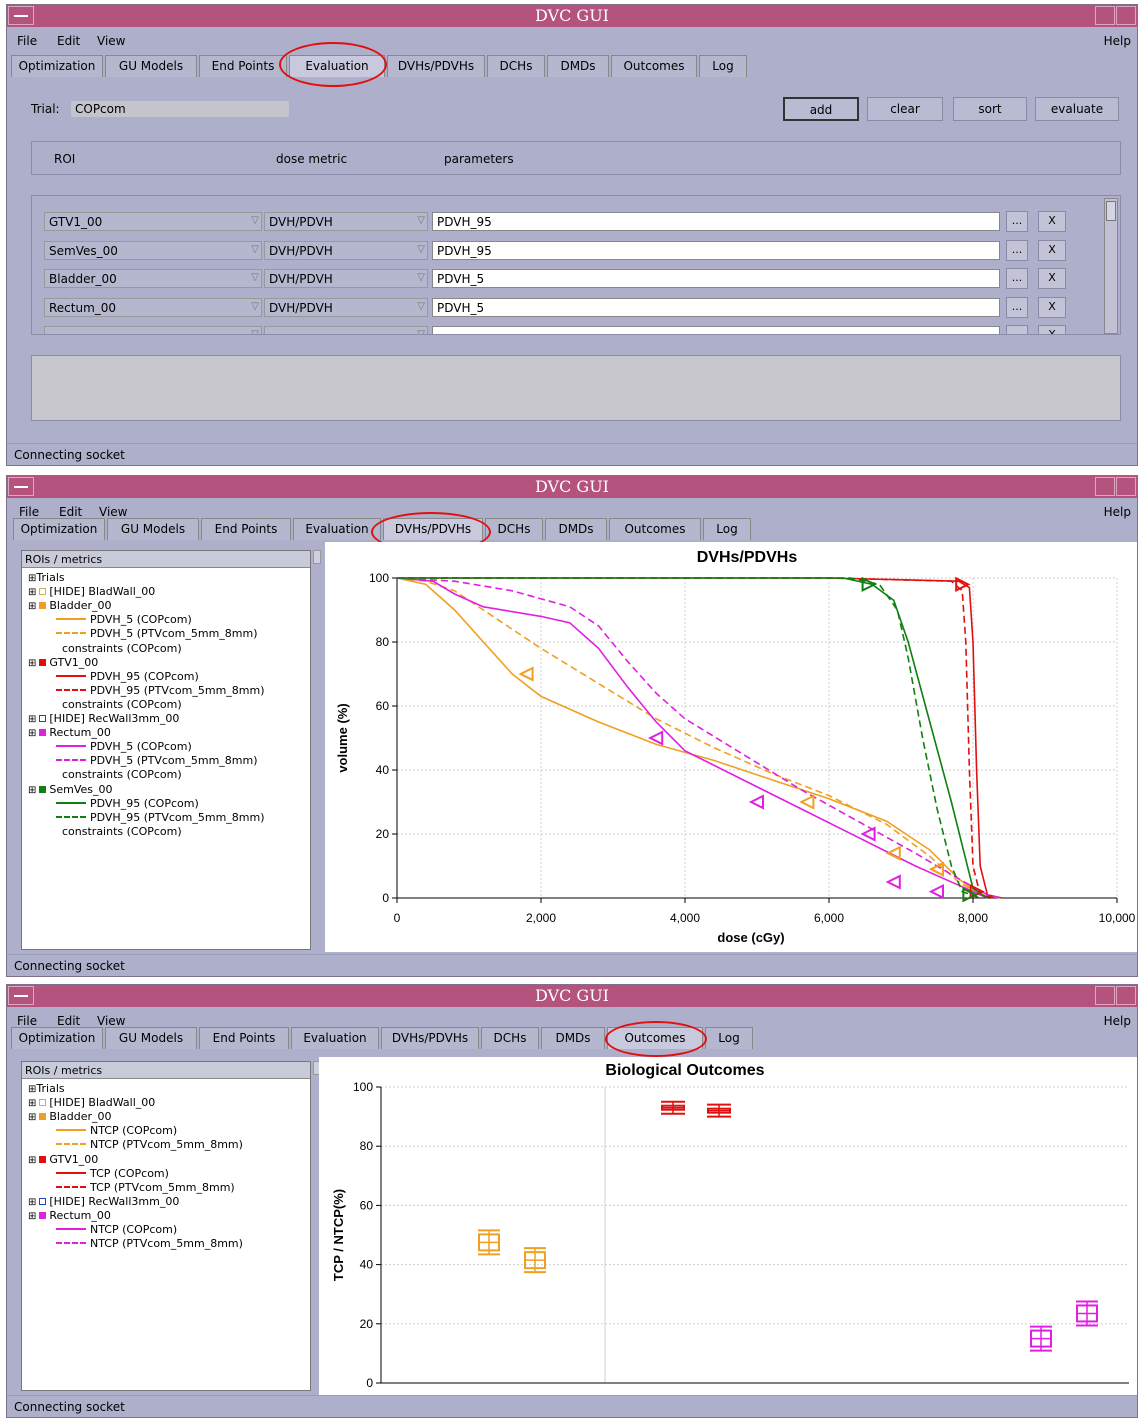 The width and height of the screenshot is (1138, 1418). I want to click on tree-item-curve: PDVH_5 (COPcom), so click(124, 746).